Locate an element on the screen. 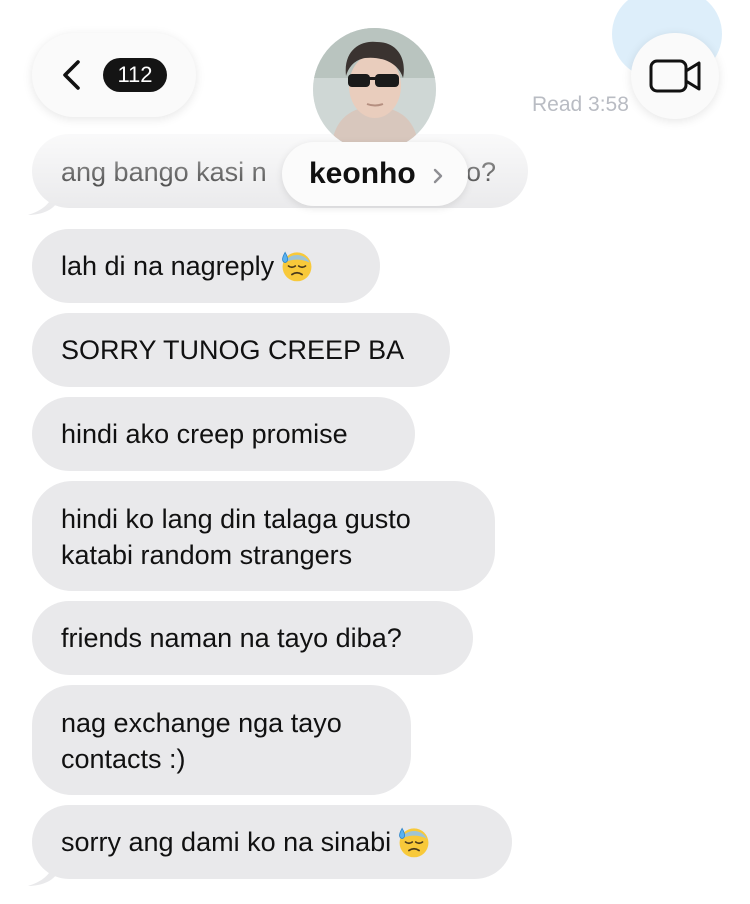  message-text: friends naman na tayo diba? is located at coordinates (231, 638).